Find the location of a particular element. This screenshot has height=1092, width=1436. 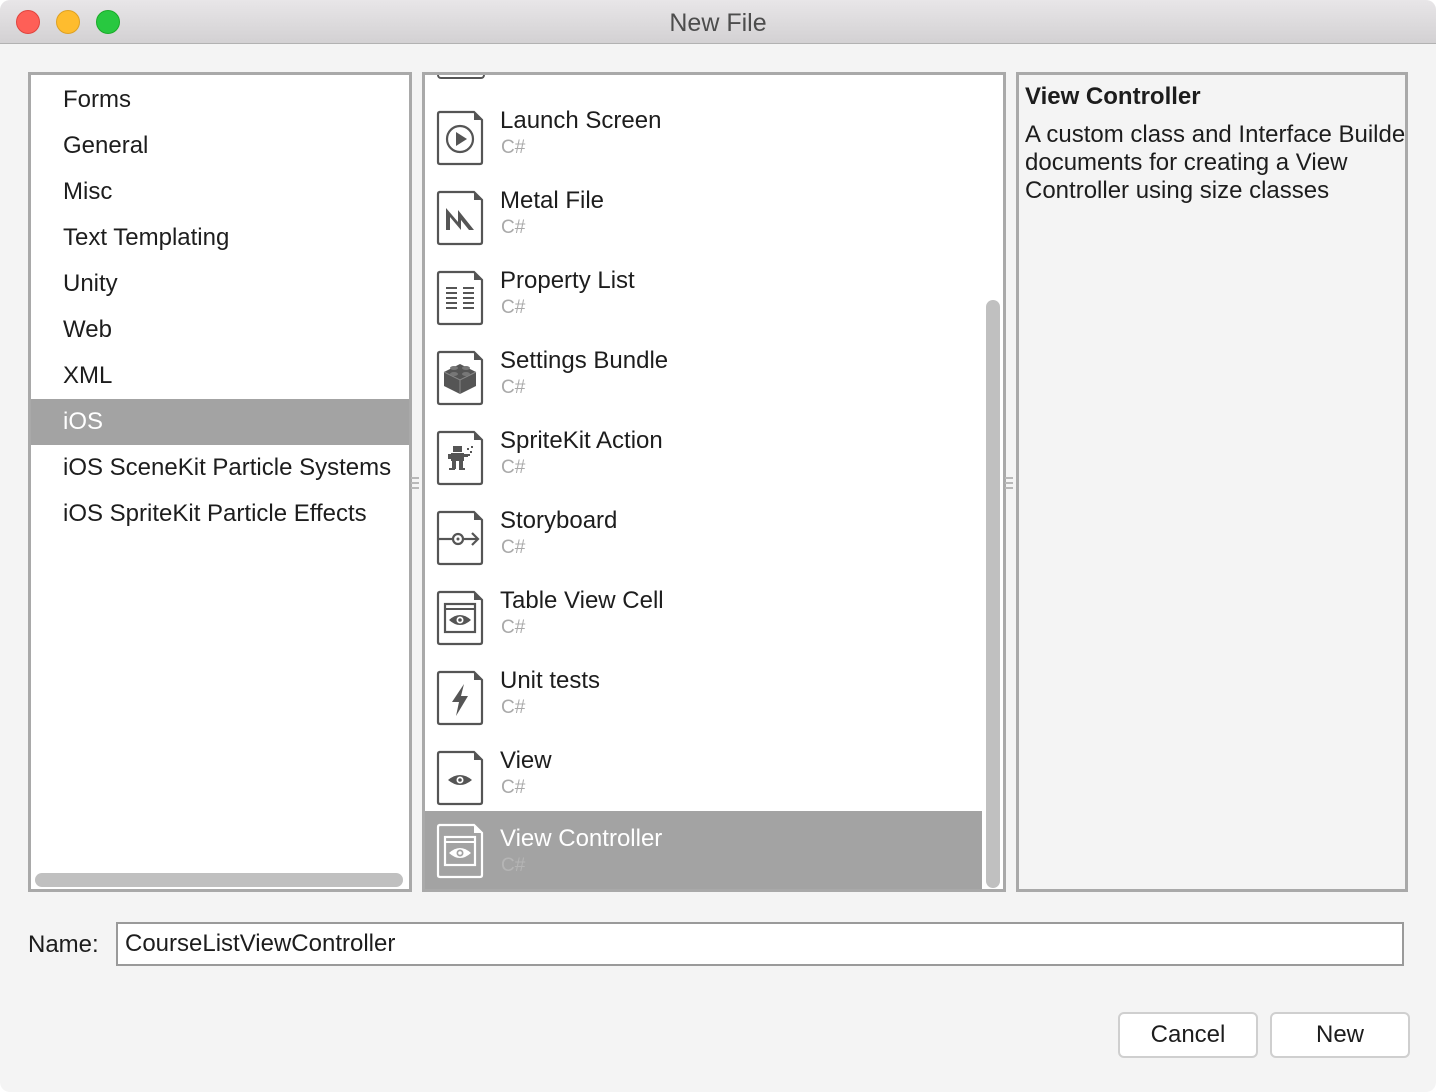

template-item-metal-file: Metal File C# is located at coordinates (703, 223).